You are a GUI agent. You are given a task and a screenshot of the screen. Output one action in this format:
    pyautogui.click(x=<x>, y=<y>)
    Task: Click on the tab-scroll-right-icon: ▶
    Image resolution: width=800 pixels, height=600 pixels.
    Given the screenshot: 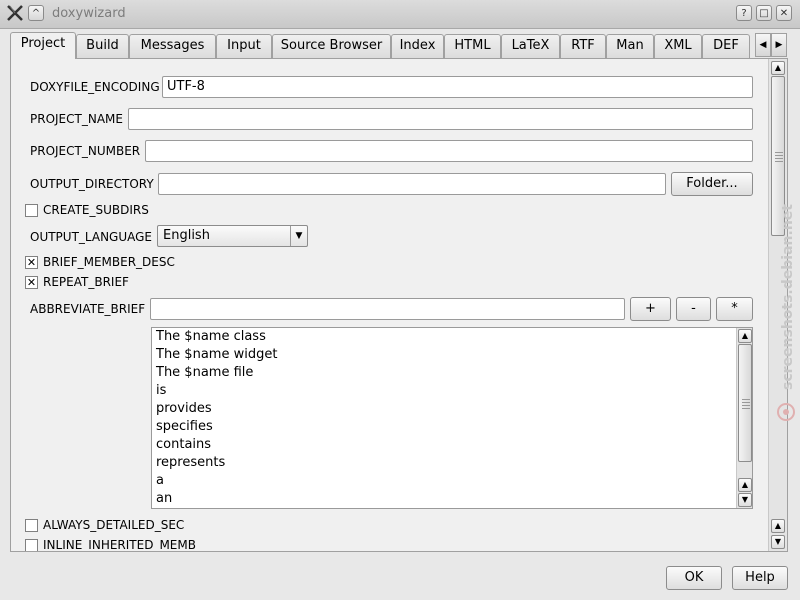 What is the action you would take?
    pyautogui.click(x=779, y=45)
    